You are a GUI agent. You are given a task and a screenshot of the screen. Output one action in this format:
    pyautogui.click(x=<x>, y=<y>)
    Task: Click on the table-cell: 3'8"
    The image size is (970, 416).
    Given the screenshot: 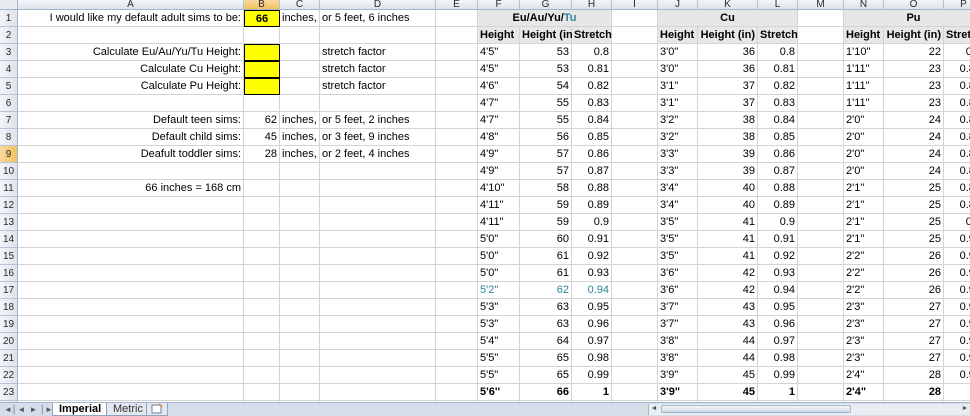 What is the action you would take?
    pyautogui.click(x=678, y=341)
    